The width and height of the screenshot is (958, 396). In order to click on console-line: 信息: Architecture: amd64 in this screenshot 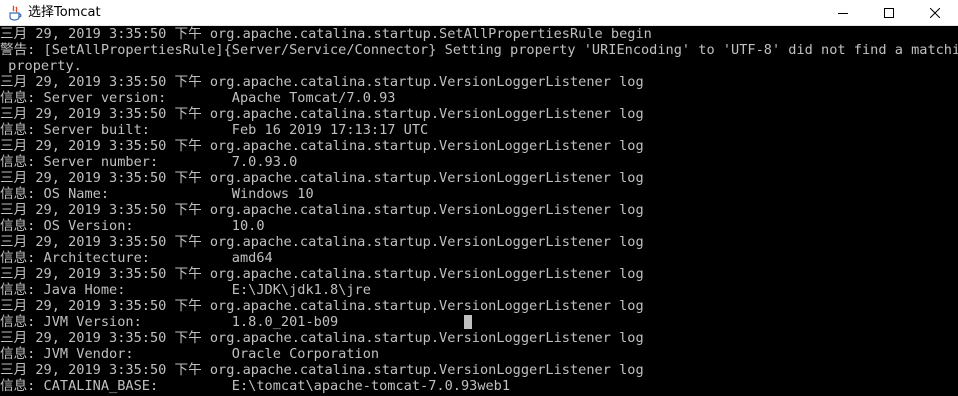, I will do `click(136, 258)`.